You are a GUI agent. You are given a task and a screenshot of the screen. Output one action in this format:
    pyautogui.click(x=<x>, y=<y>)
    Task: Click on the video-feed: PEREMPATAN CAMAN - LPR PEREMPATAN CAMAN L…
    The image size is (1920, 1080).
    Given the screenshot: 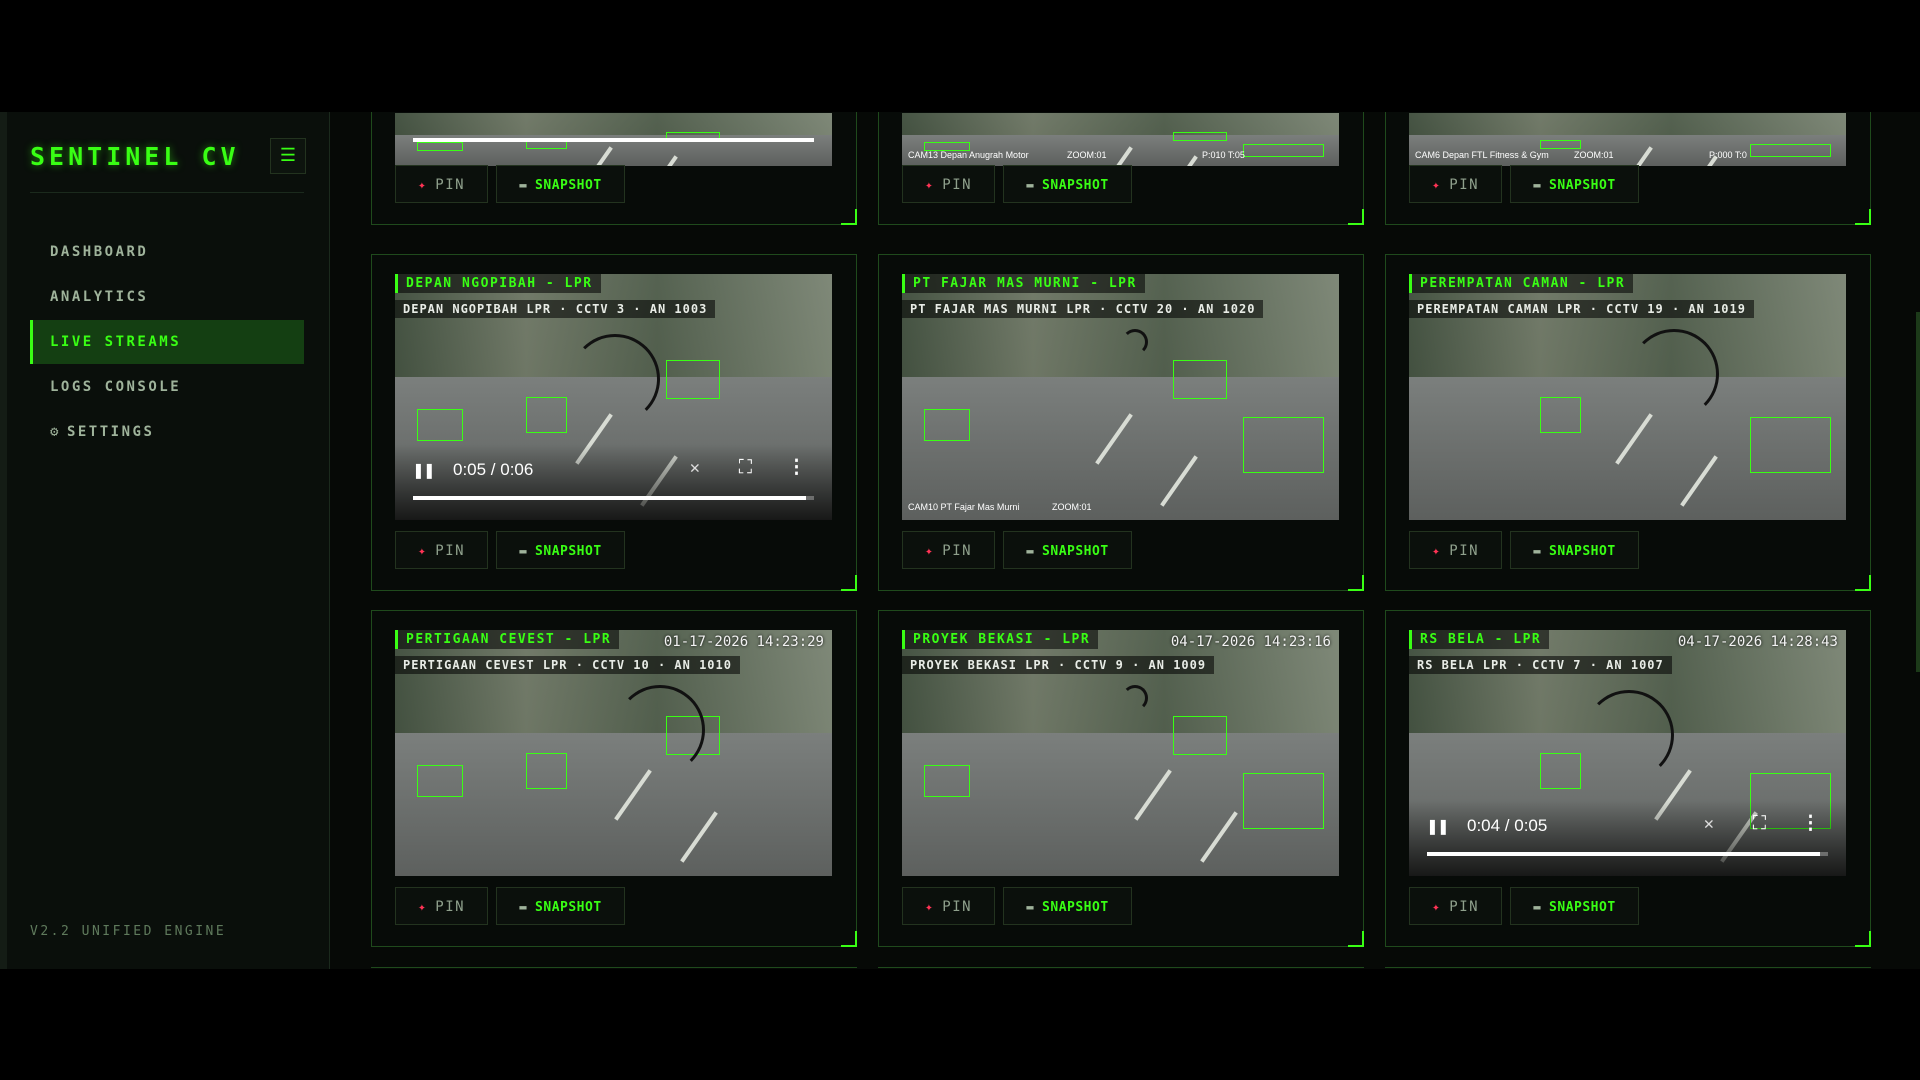 What is the action you would take?
    pyautogui.click(x=1627, y=397)
    